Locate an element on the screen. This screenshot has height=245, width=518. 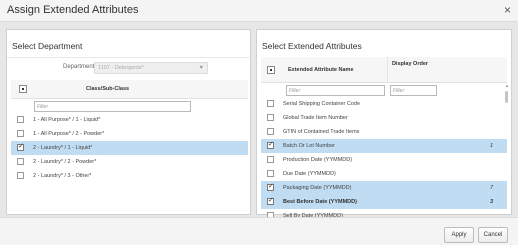
row-label: Global Trade Item Number is located at coordinates (315, 118).